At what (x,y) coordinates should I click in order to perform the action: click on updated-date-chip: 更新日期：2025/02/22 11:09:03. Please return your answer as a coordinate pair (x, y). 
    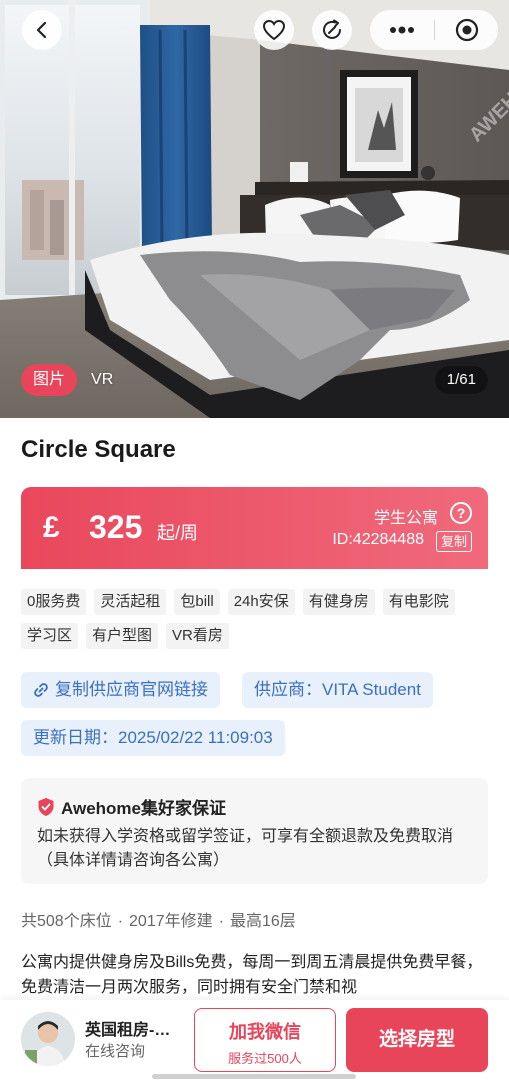
    Looking at the image, I should click on (153, 738).